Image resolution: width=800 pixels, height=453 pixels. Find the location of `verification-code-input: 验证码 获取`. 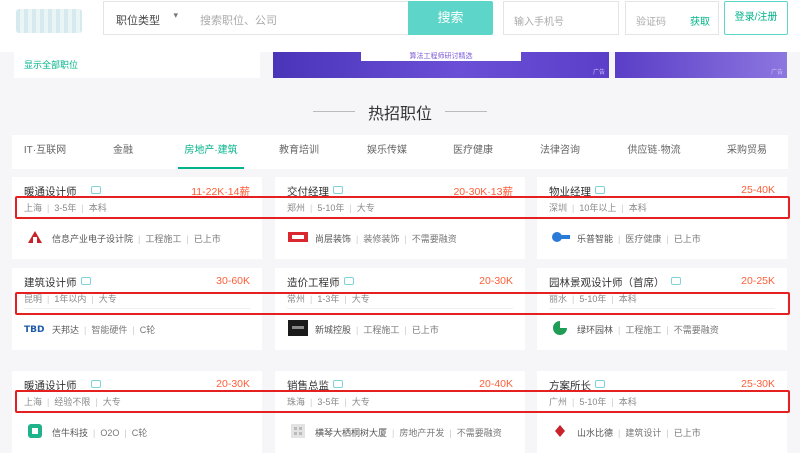

verification-code-input: 验证码 获取 is located at coordinates (672, 18).